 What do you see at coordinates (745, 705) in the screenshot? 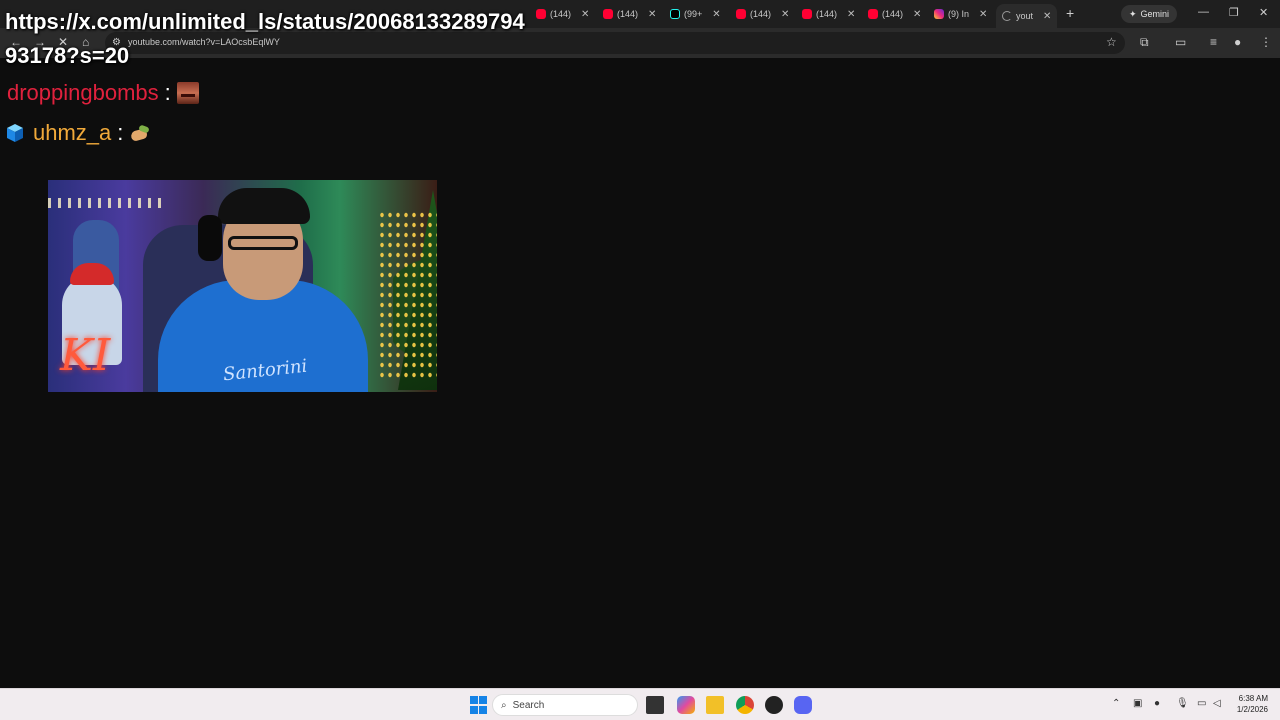
I see `chrome-icon` at bounding box center [745, 705].